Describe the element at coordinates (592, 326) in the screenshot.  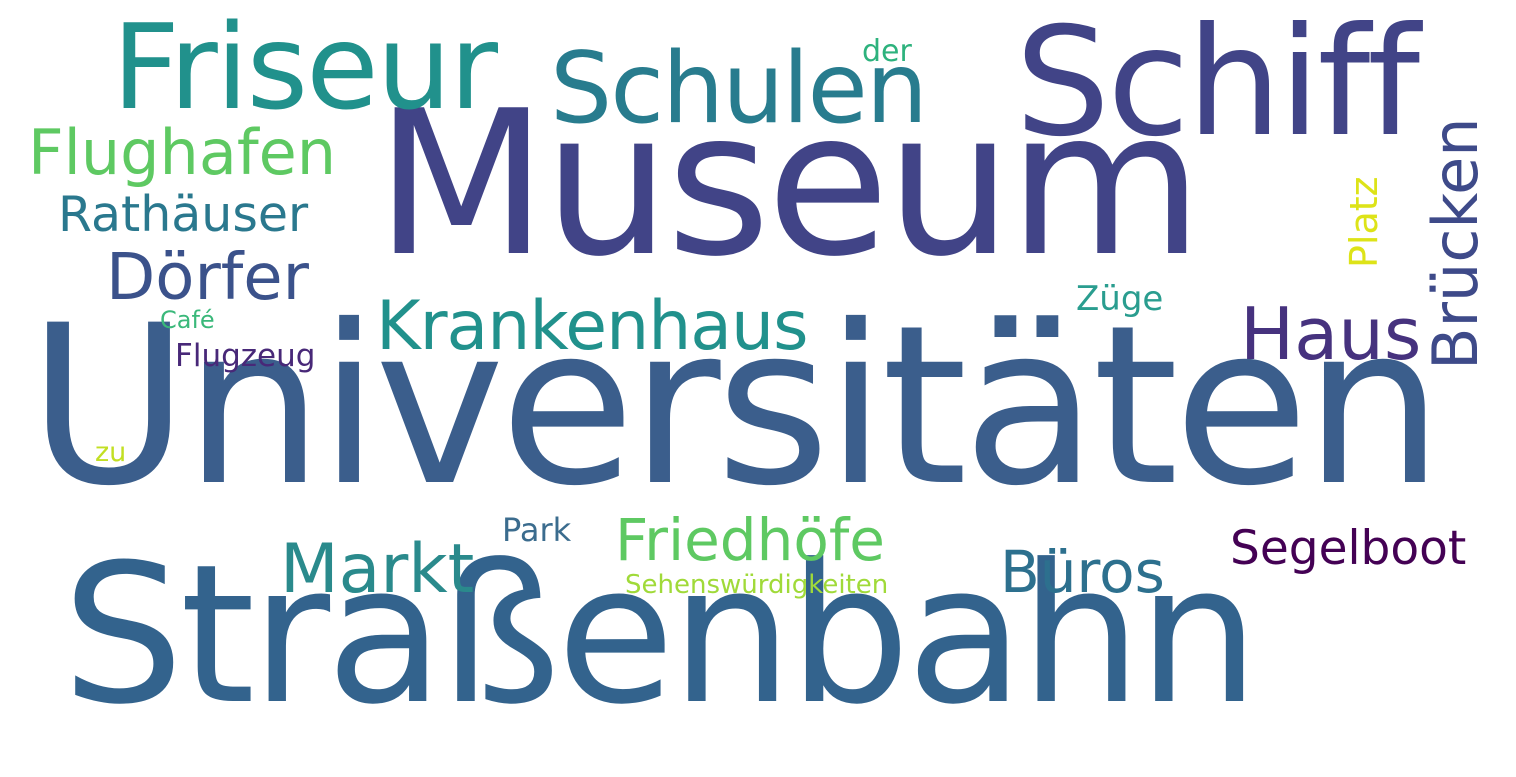
I see `word-krankenhaus: Krankenhaus` at that location.